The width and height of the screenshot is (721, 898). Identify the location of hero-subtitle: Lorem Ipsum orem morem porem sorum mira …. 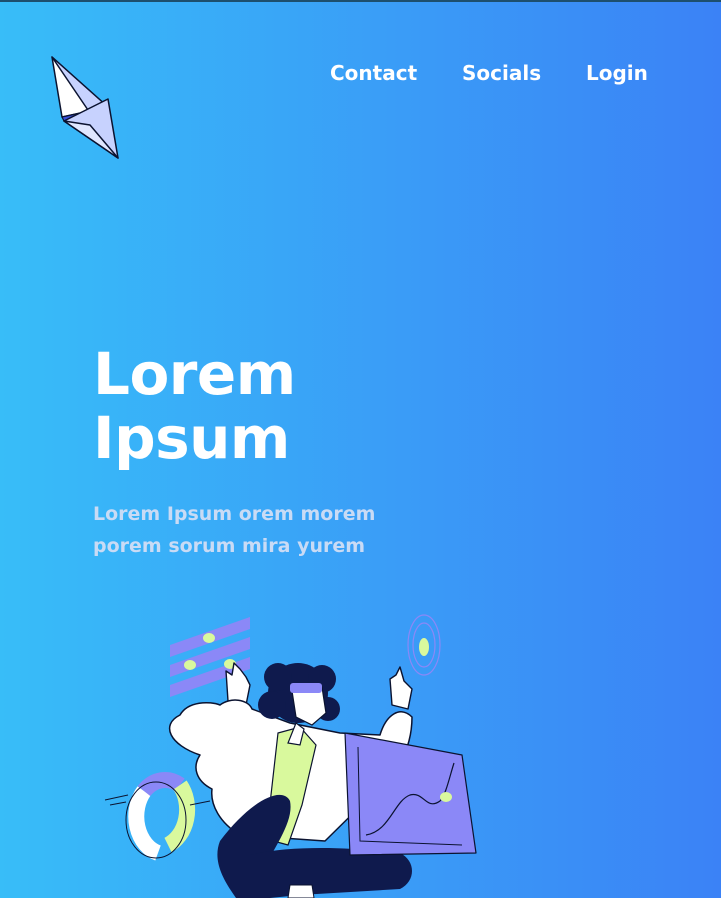
(234, 530).